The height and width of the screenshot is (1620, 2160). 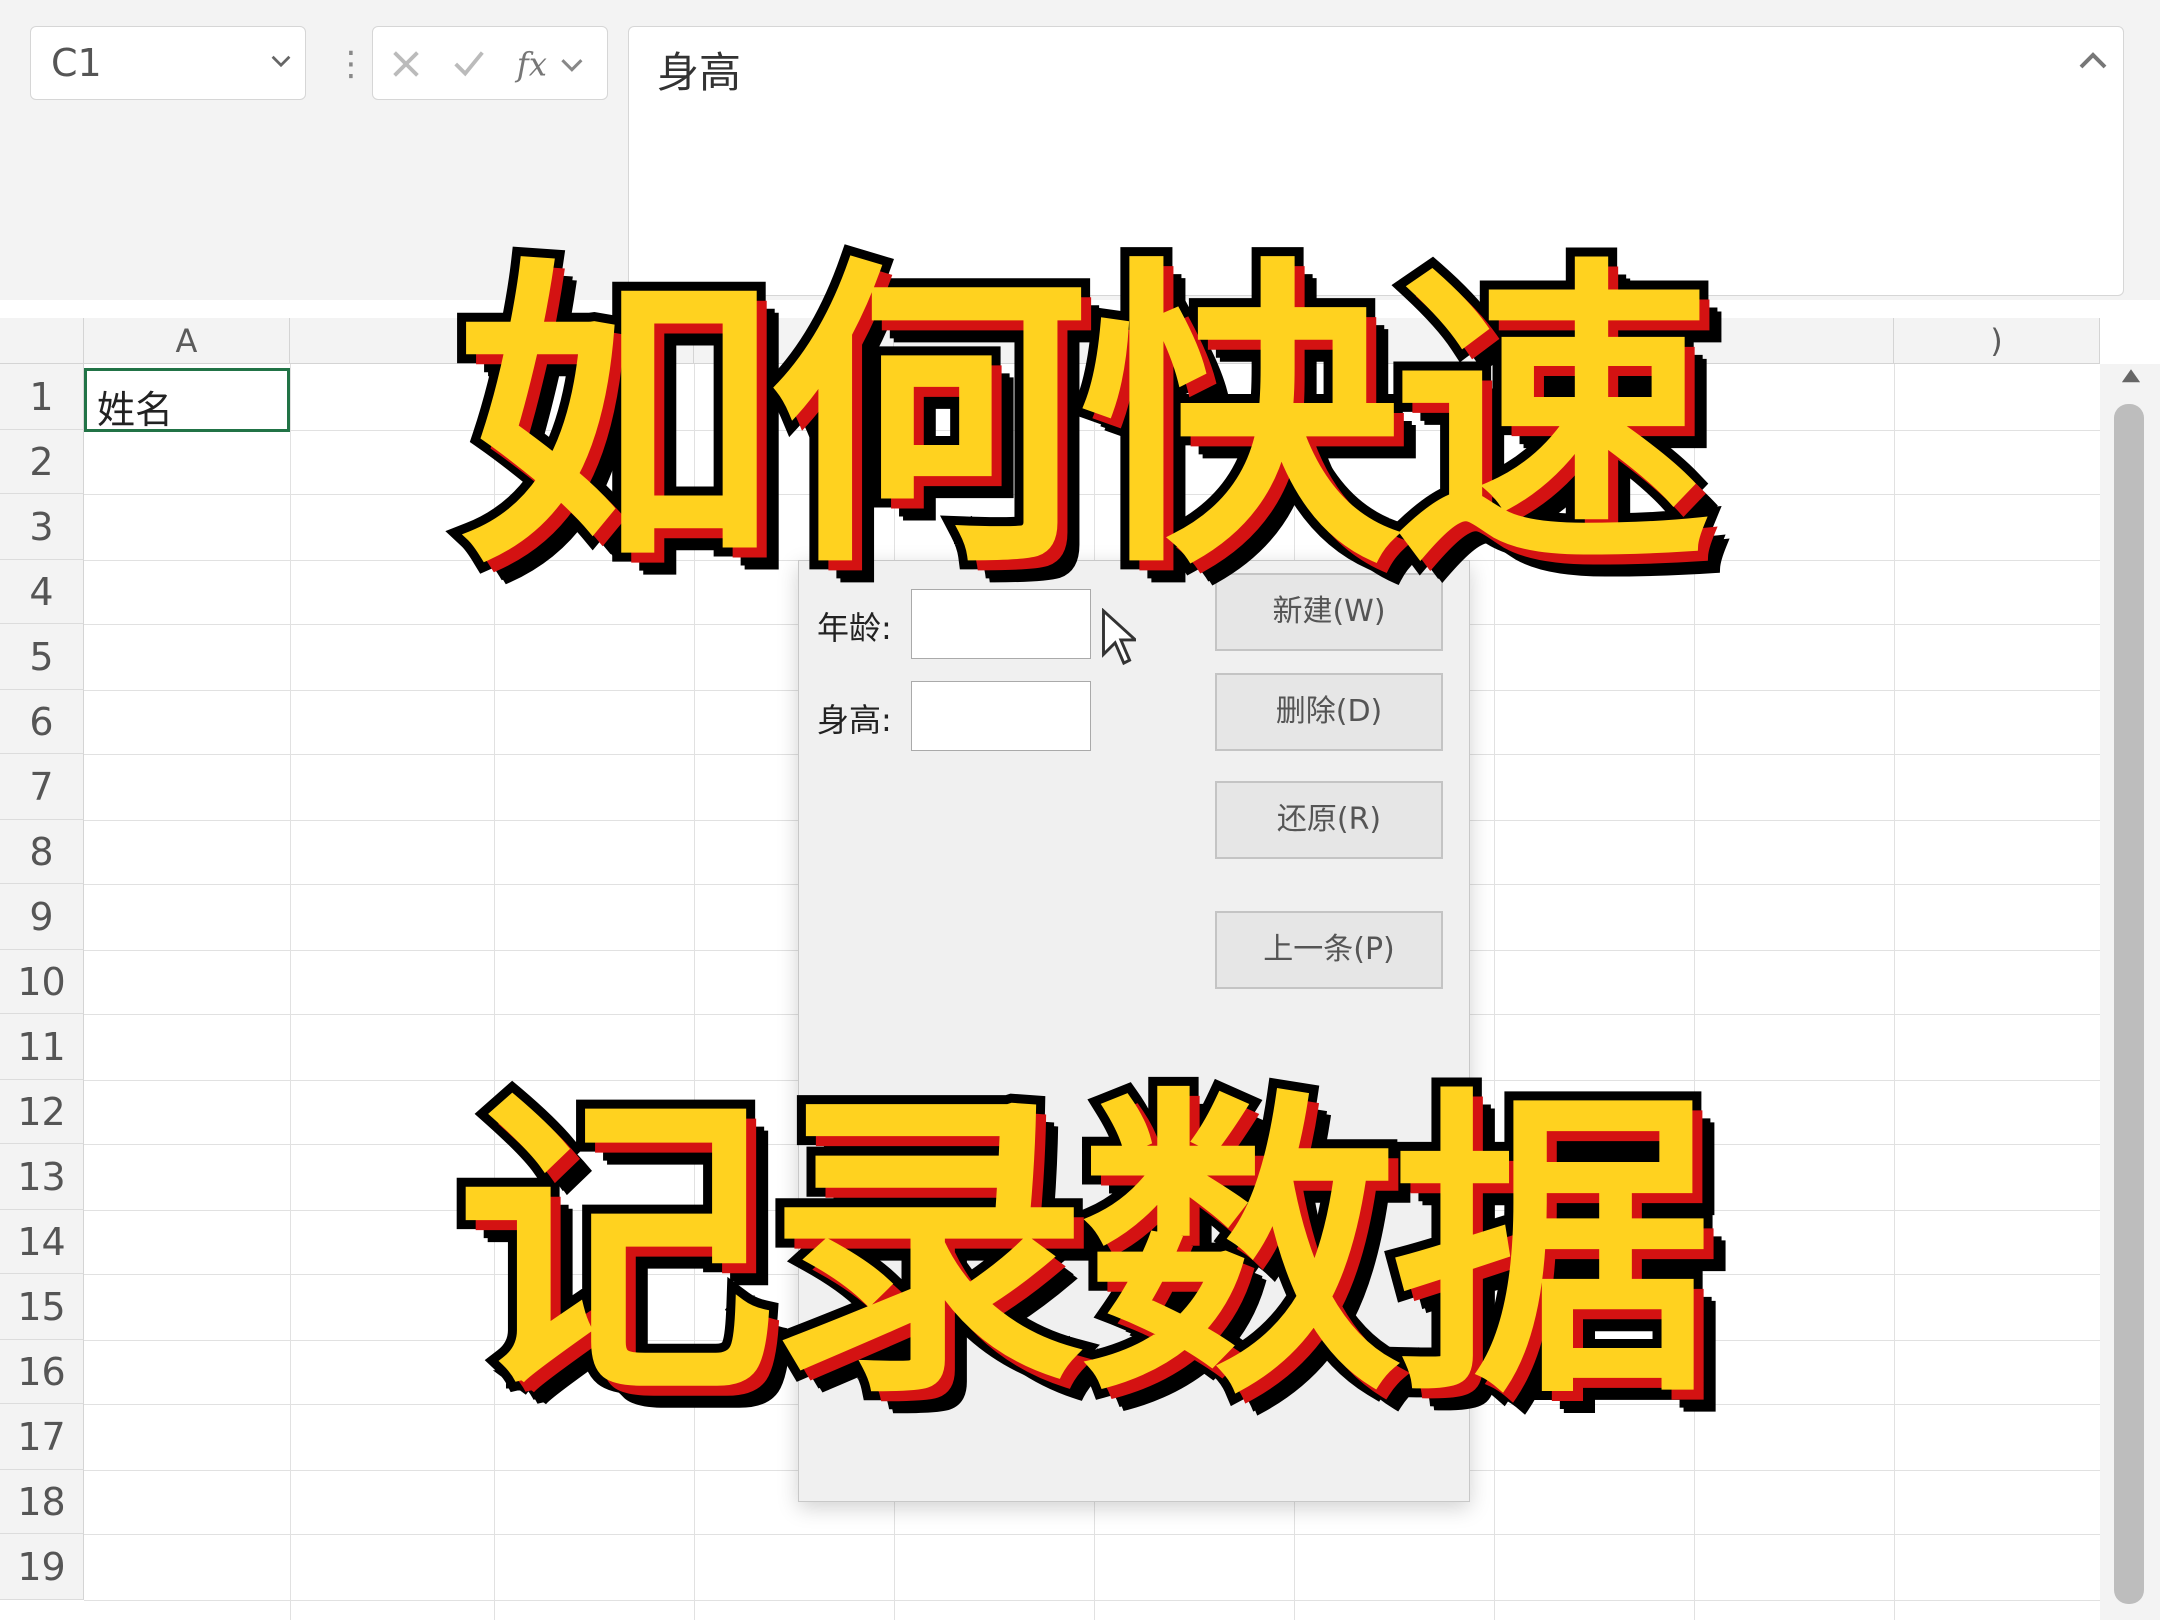 What do you see at coordinates (1084, 420) in the screenshot?
I see `title-line-1: 如何快速` at bounding box center [1084, 420].